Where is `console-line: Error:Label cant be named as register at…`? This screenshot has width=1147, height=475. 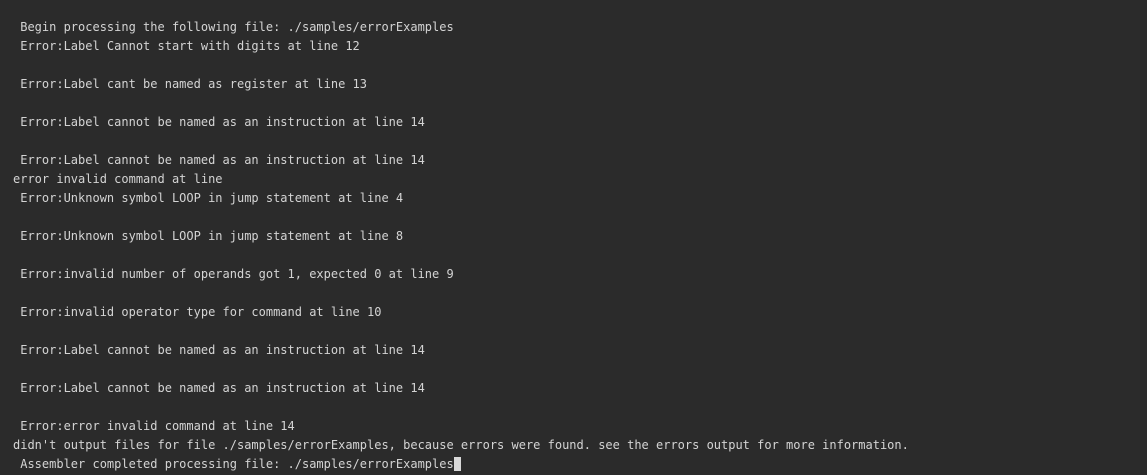 console-line: Error:Label cant be named as register at… is located at coordinates (190, 84).